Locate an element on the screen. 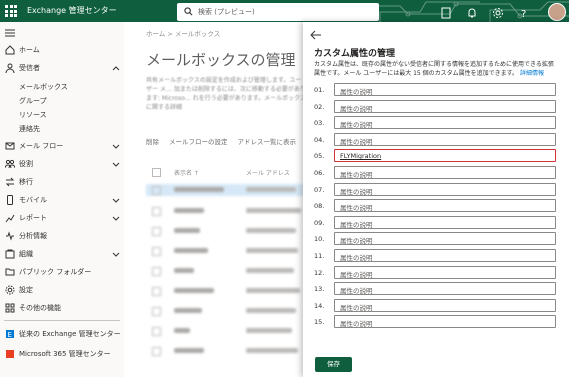 This screenshot has width=569, height=377. custom-attribute-10-input: 属性の説明 is located at coordinates (445, 239).